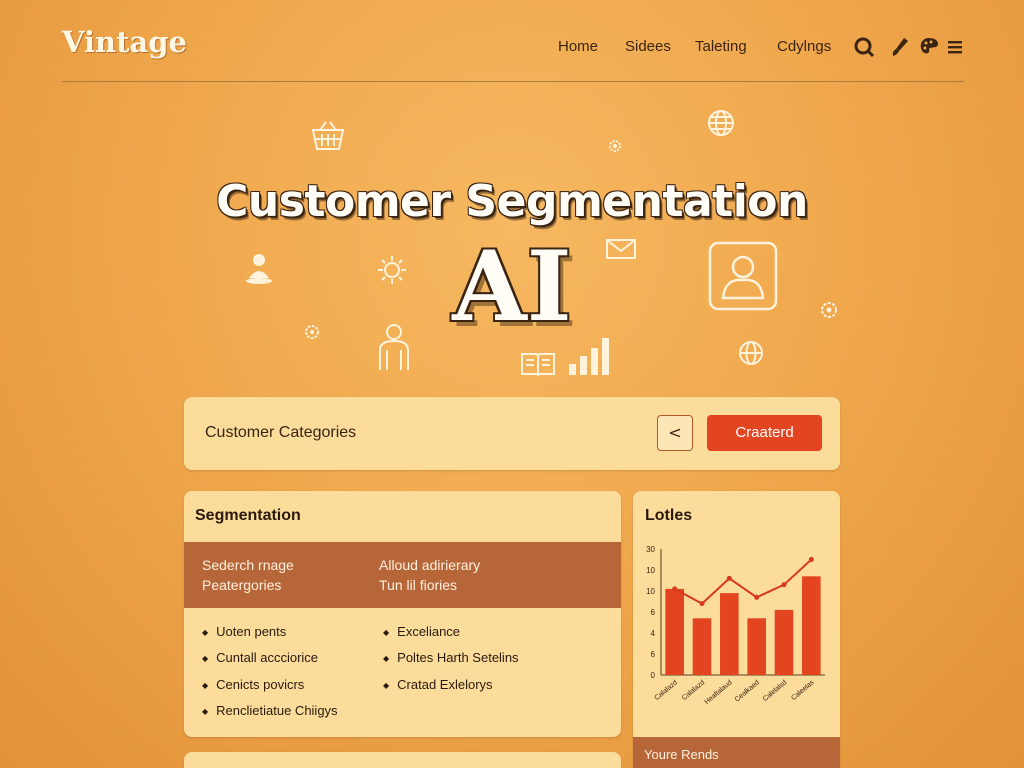  What do you see at coordinates (512, 433) in the screenshot?
I see `categories-bar: Customer Categories < Craaterd` at bounding box center [512, 433].